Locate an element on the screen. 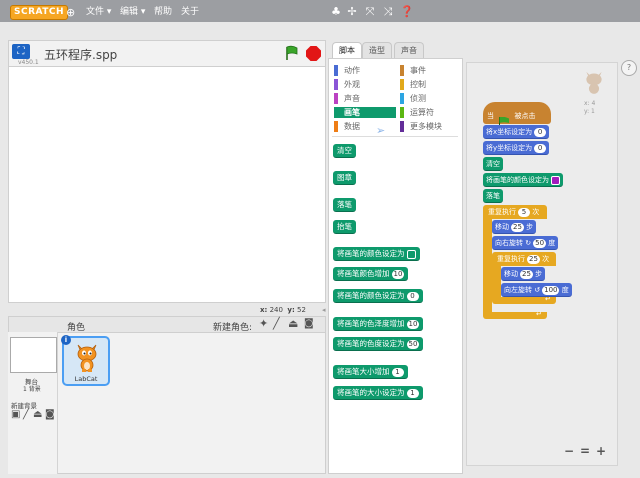  delete-icon: ✢ is located at coordinates (352, 12).